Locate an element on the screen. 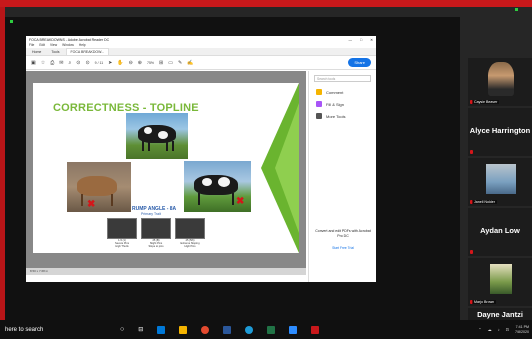 The image size is (532, 339). slide-decoration is located at coordinates (287, 168).